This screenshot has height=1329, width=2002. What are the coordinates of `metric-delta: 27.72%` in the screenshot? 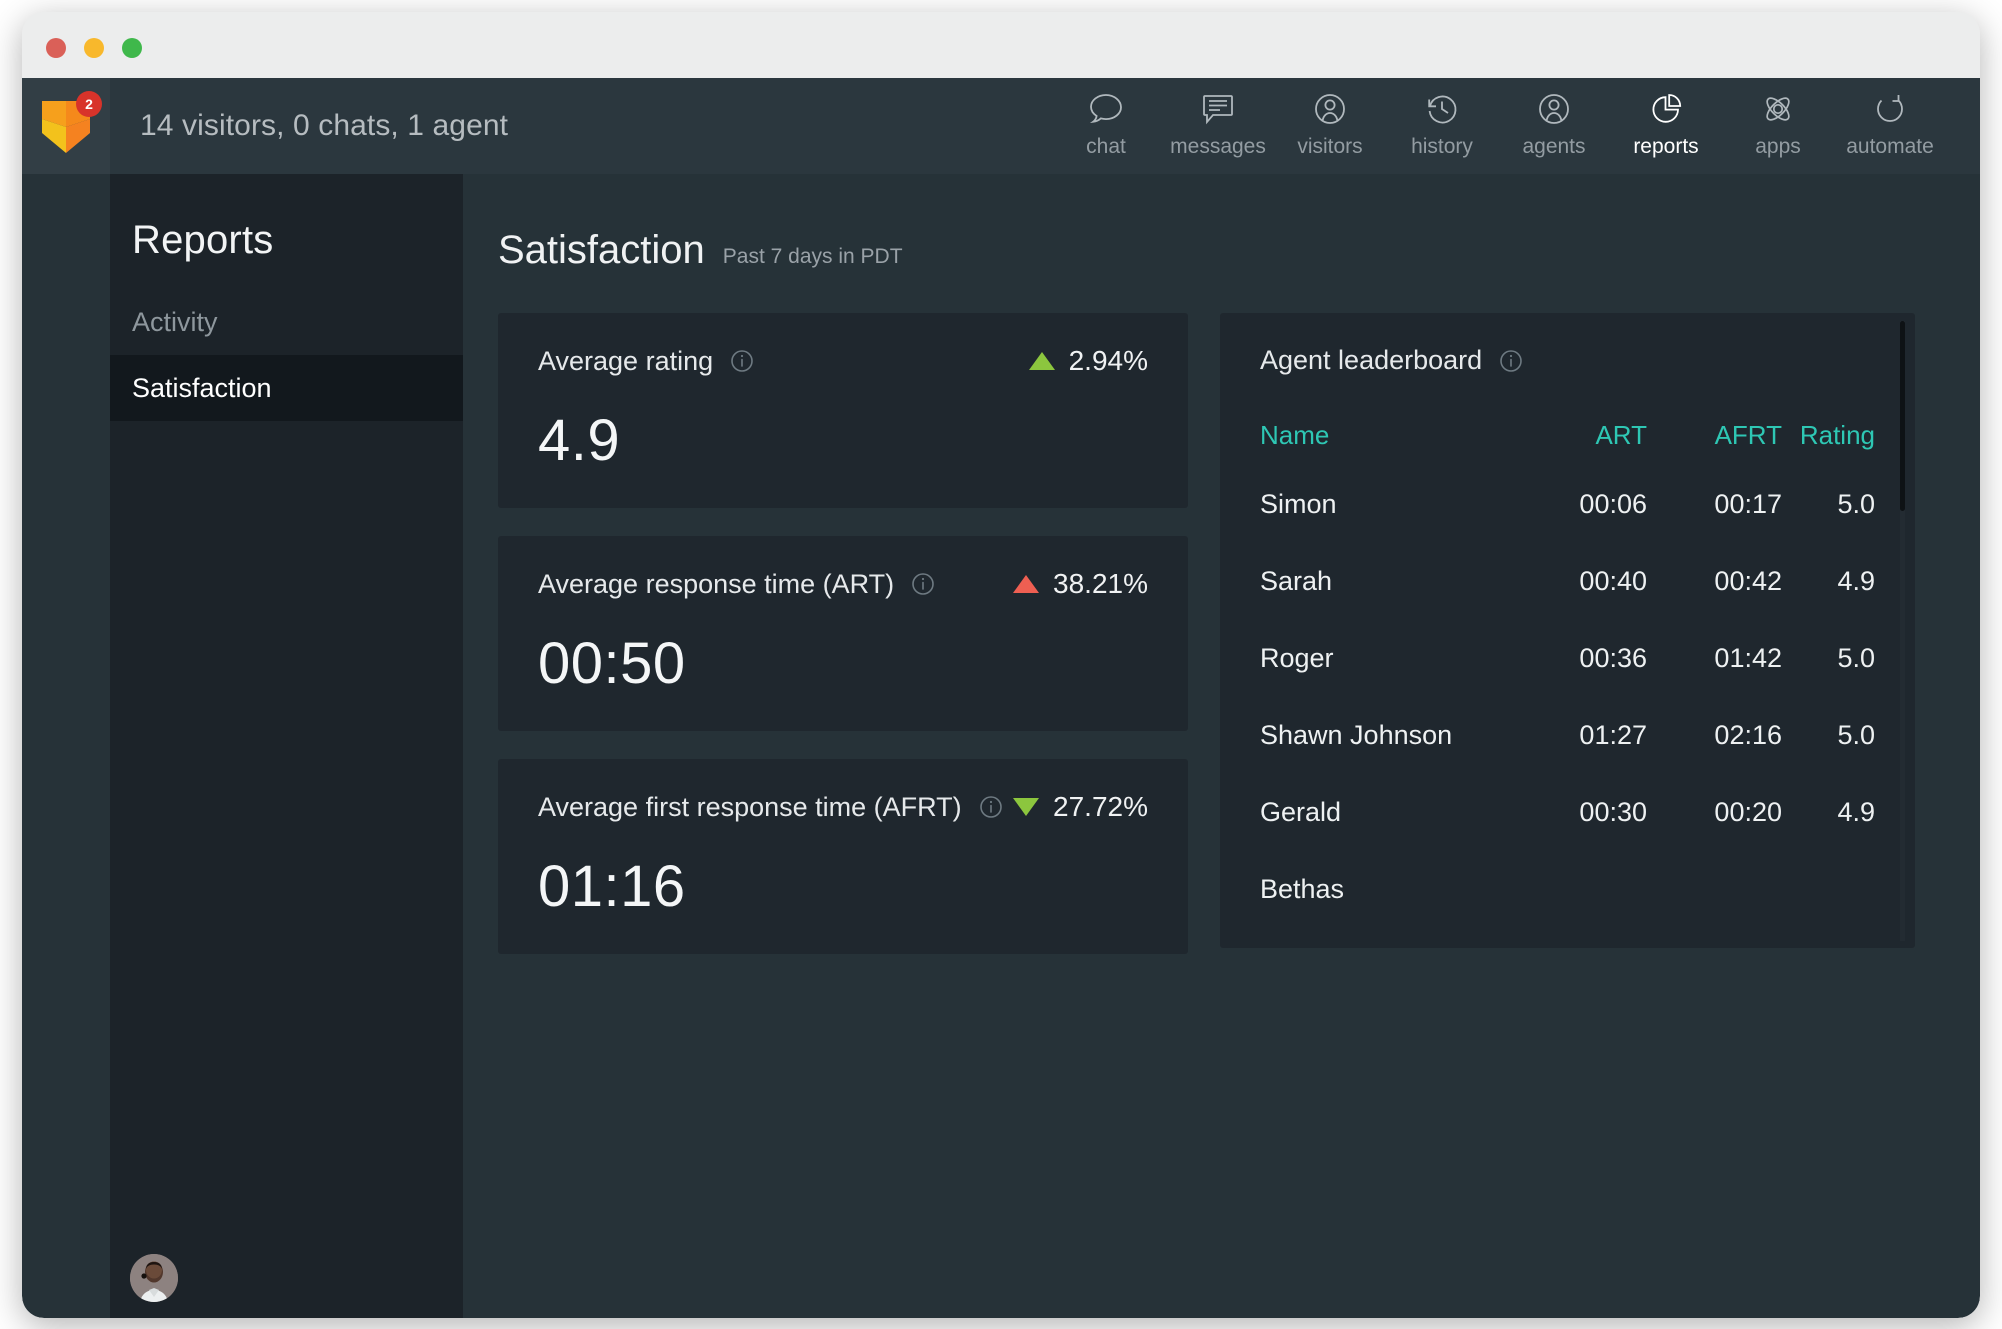 It's located at (1080, 807).